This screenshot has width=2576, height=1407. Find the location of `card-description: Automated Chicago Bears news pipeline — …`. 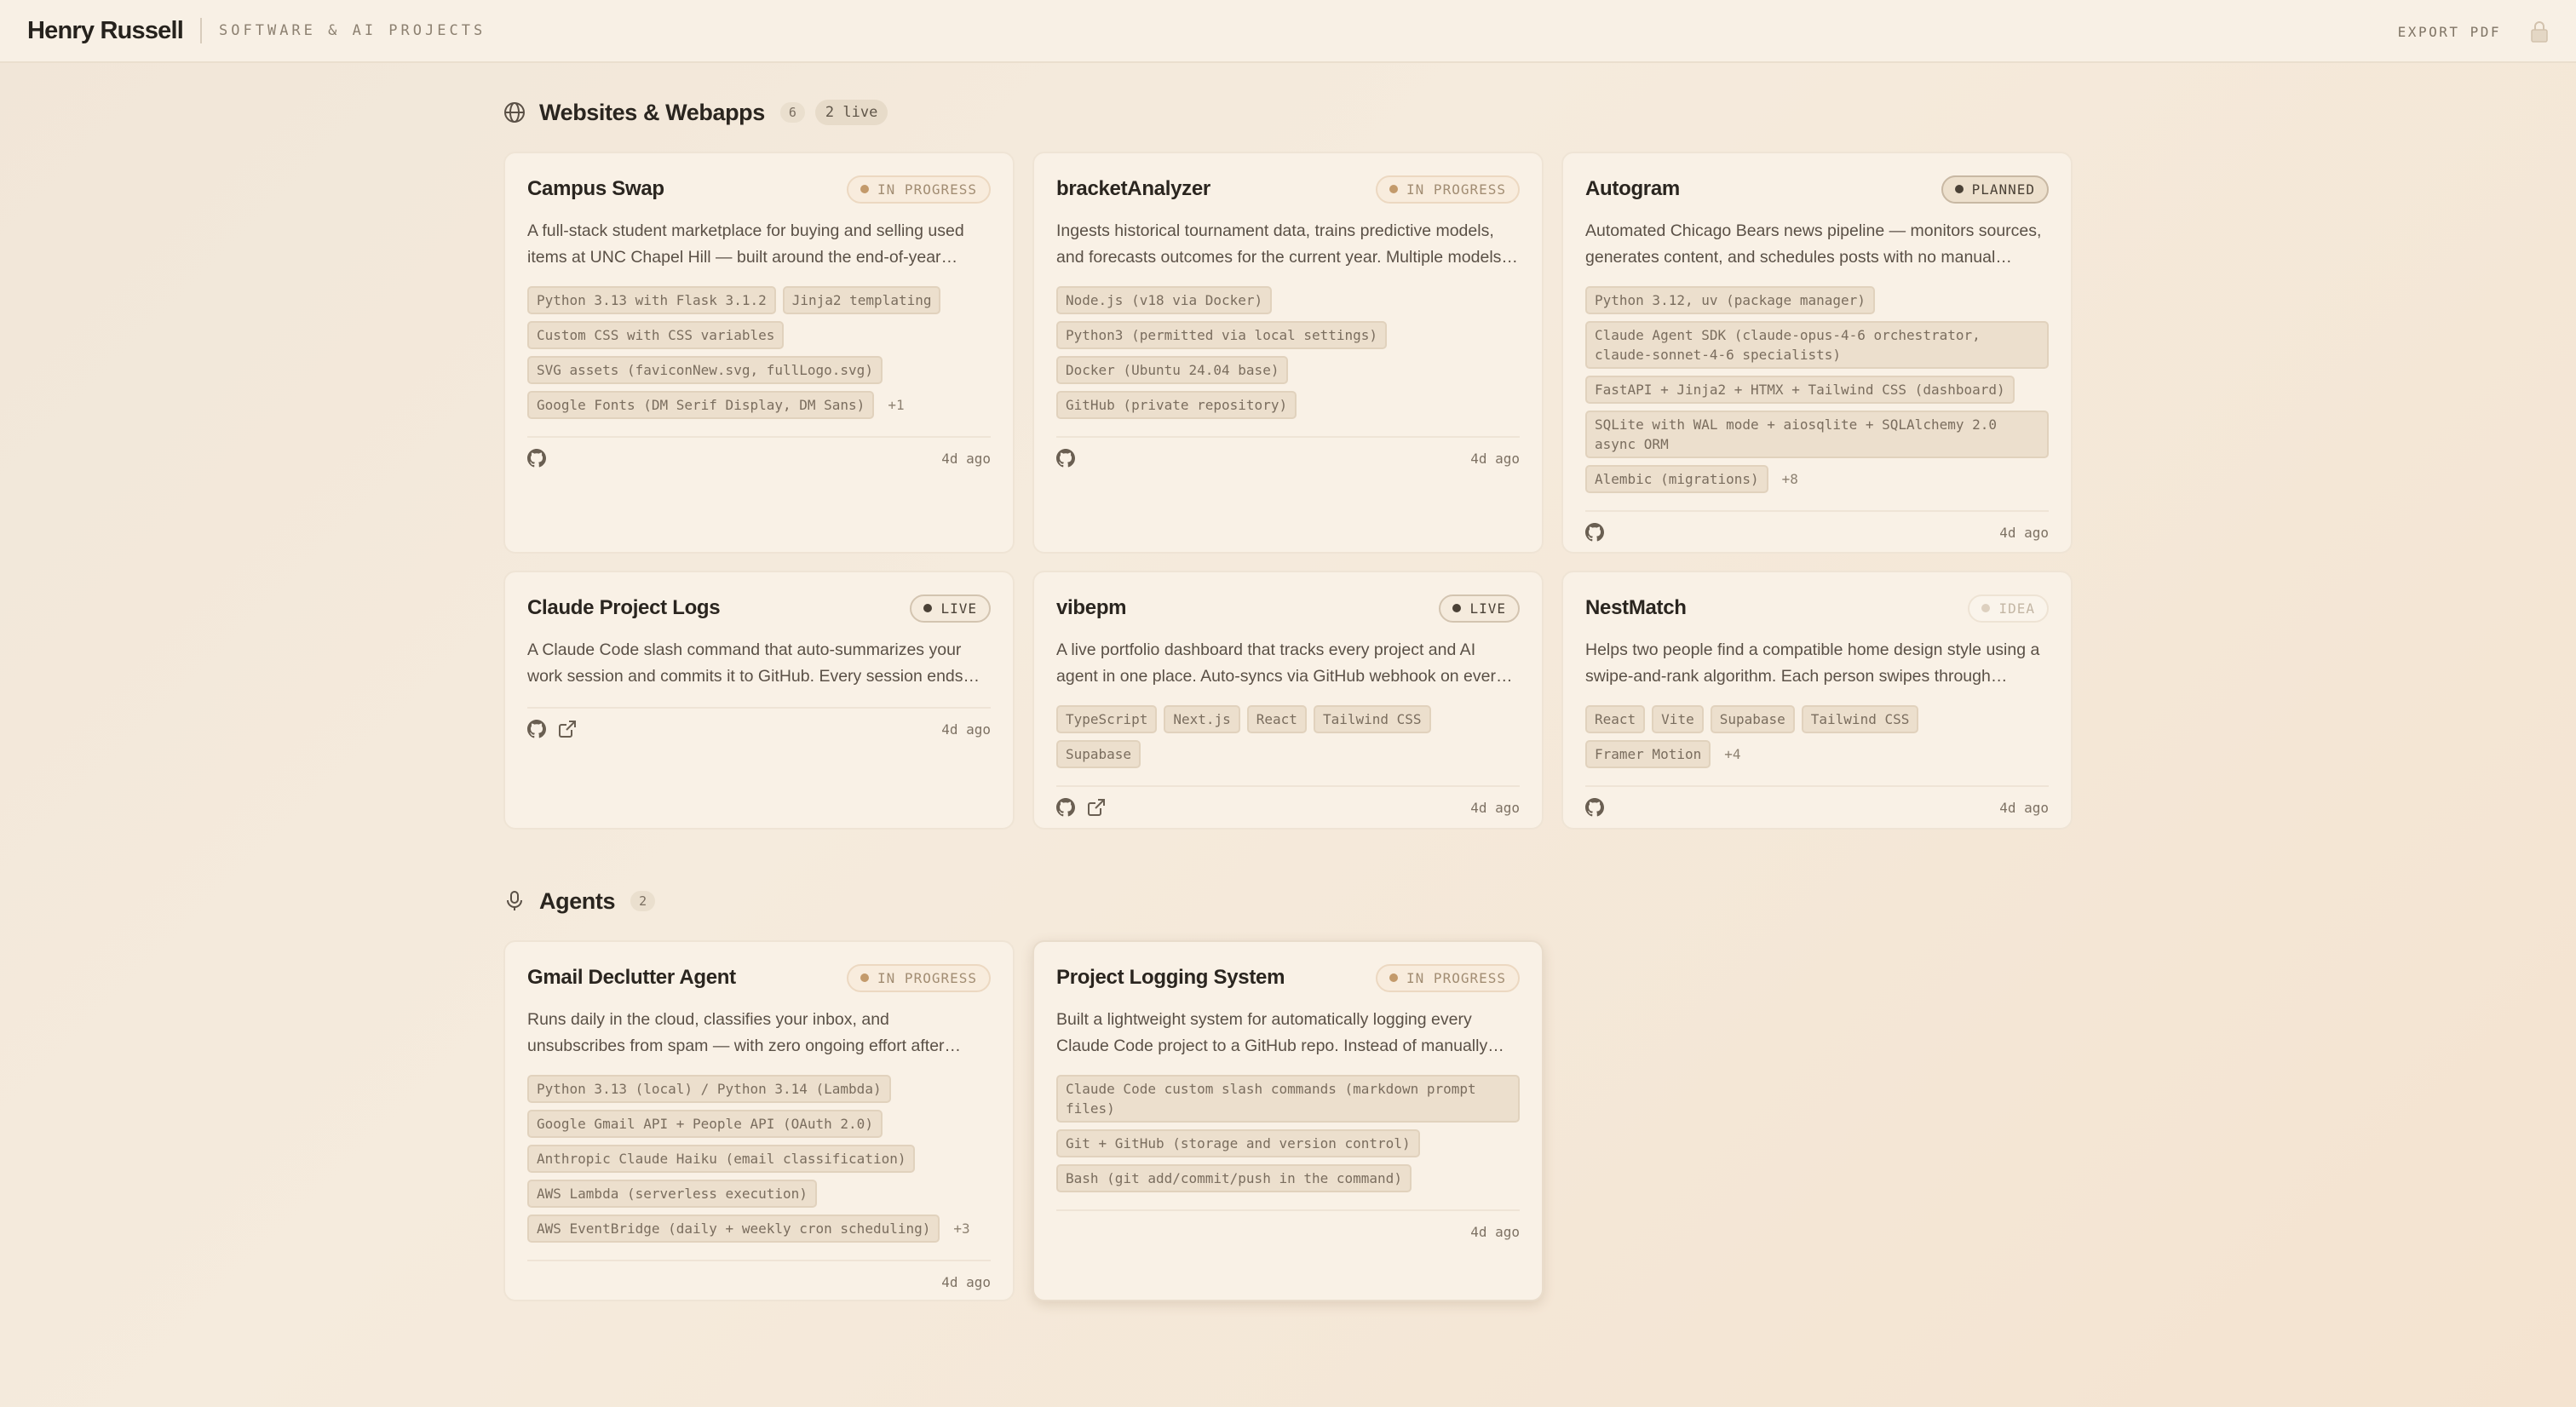

card-description: Automated Chicago Bears news pipeline — … is located at coordinates (1814, 244).